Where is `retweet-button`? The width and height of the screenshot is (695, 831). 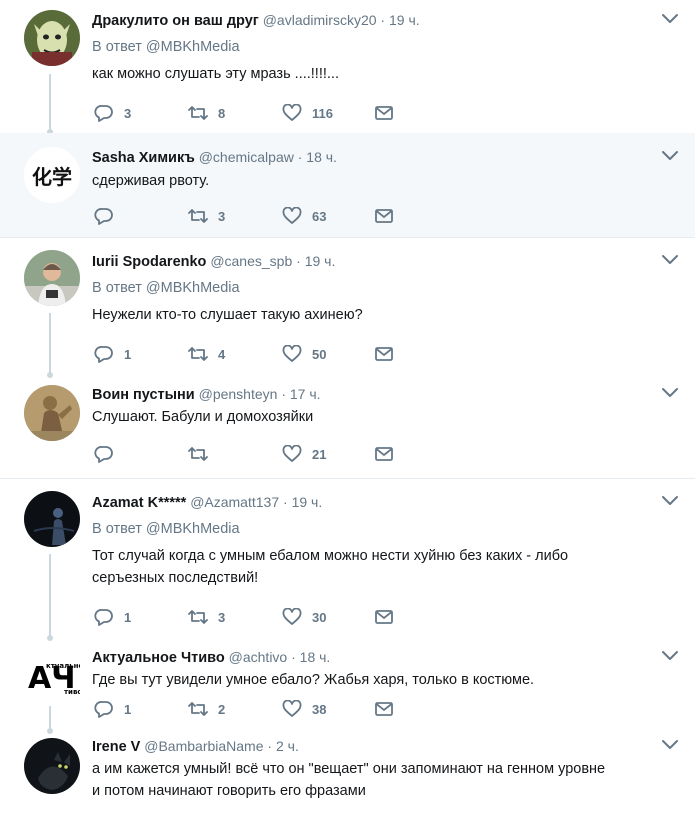 retweet-button is located at coordinates (203, 454).